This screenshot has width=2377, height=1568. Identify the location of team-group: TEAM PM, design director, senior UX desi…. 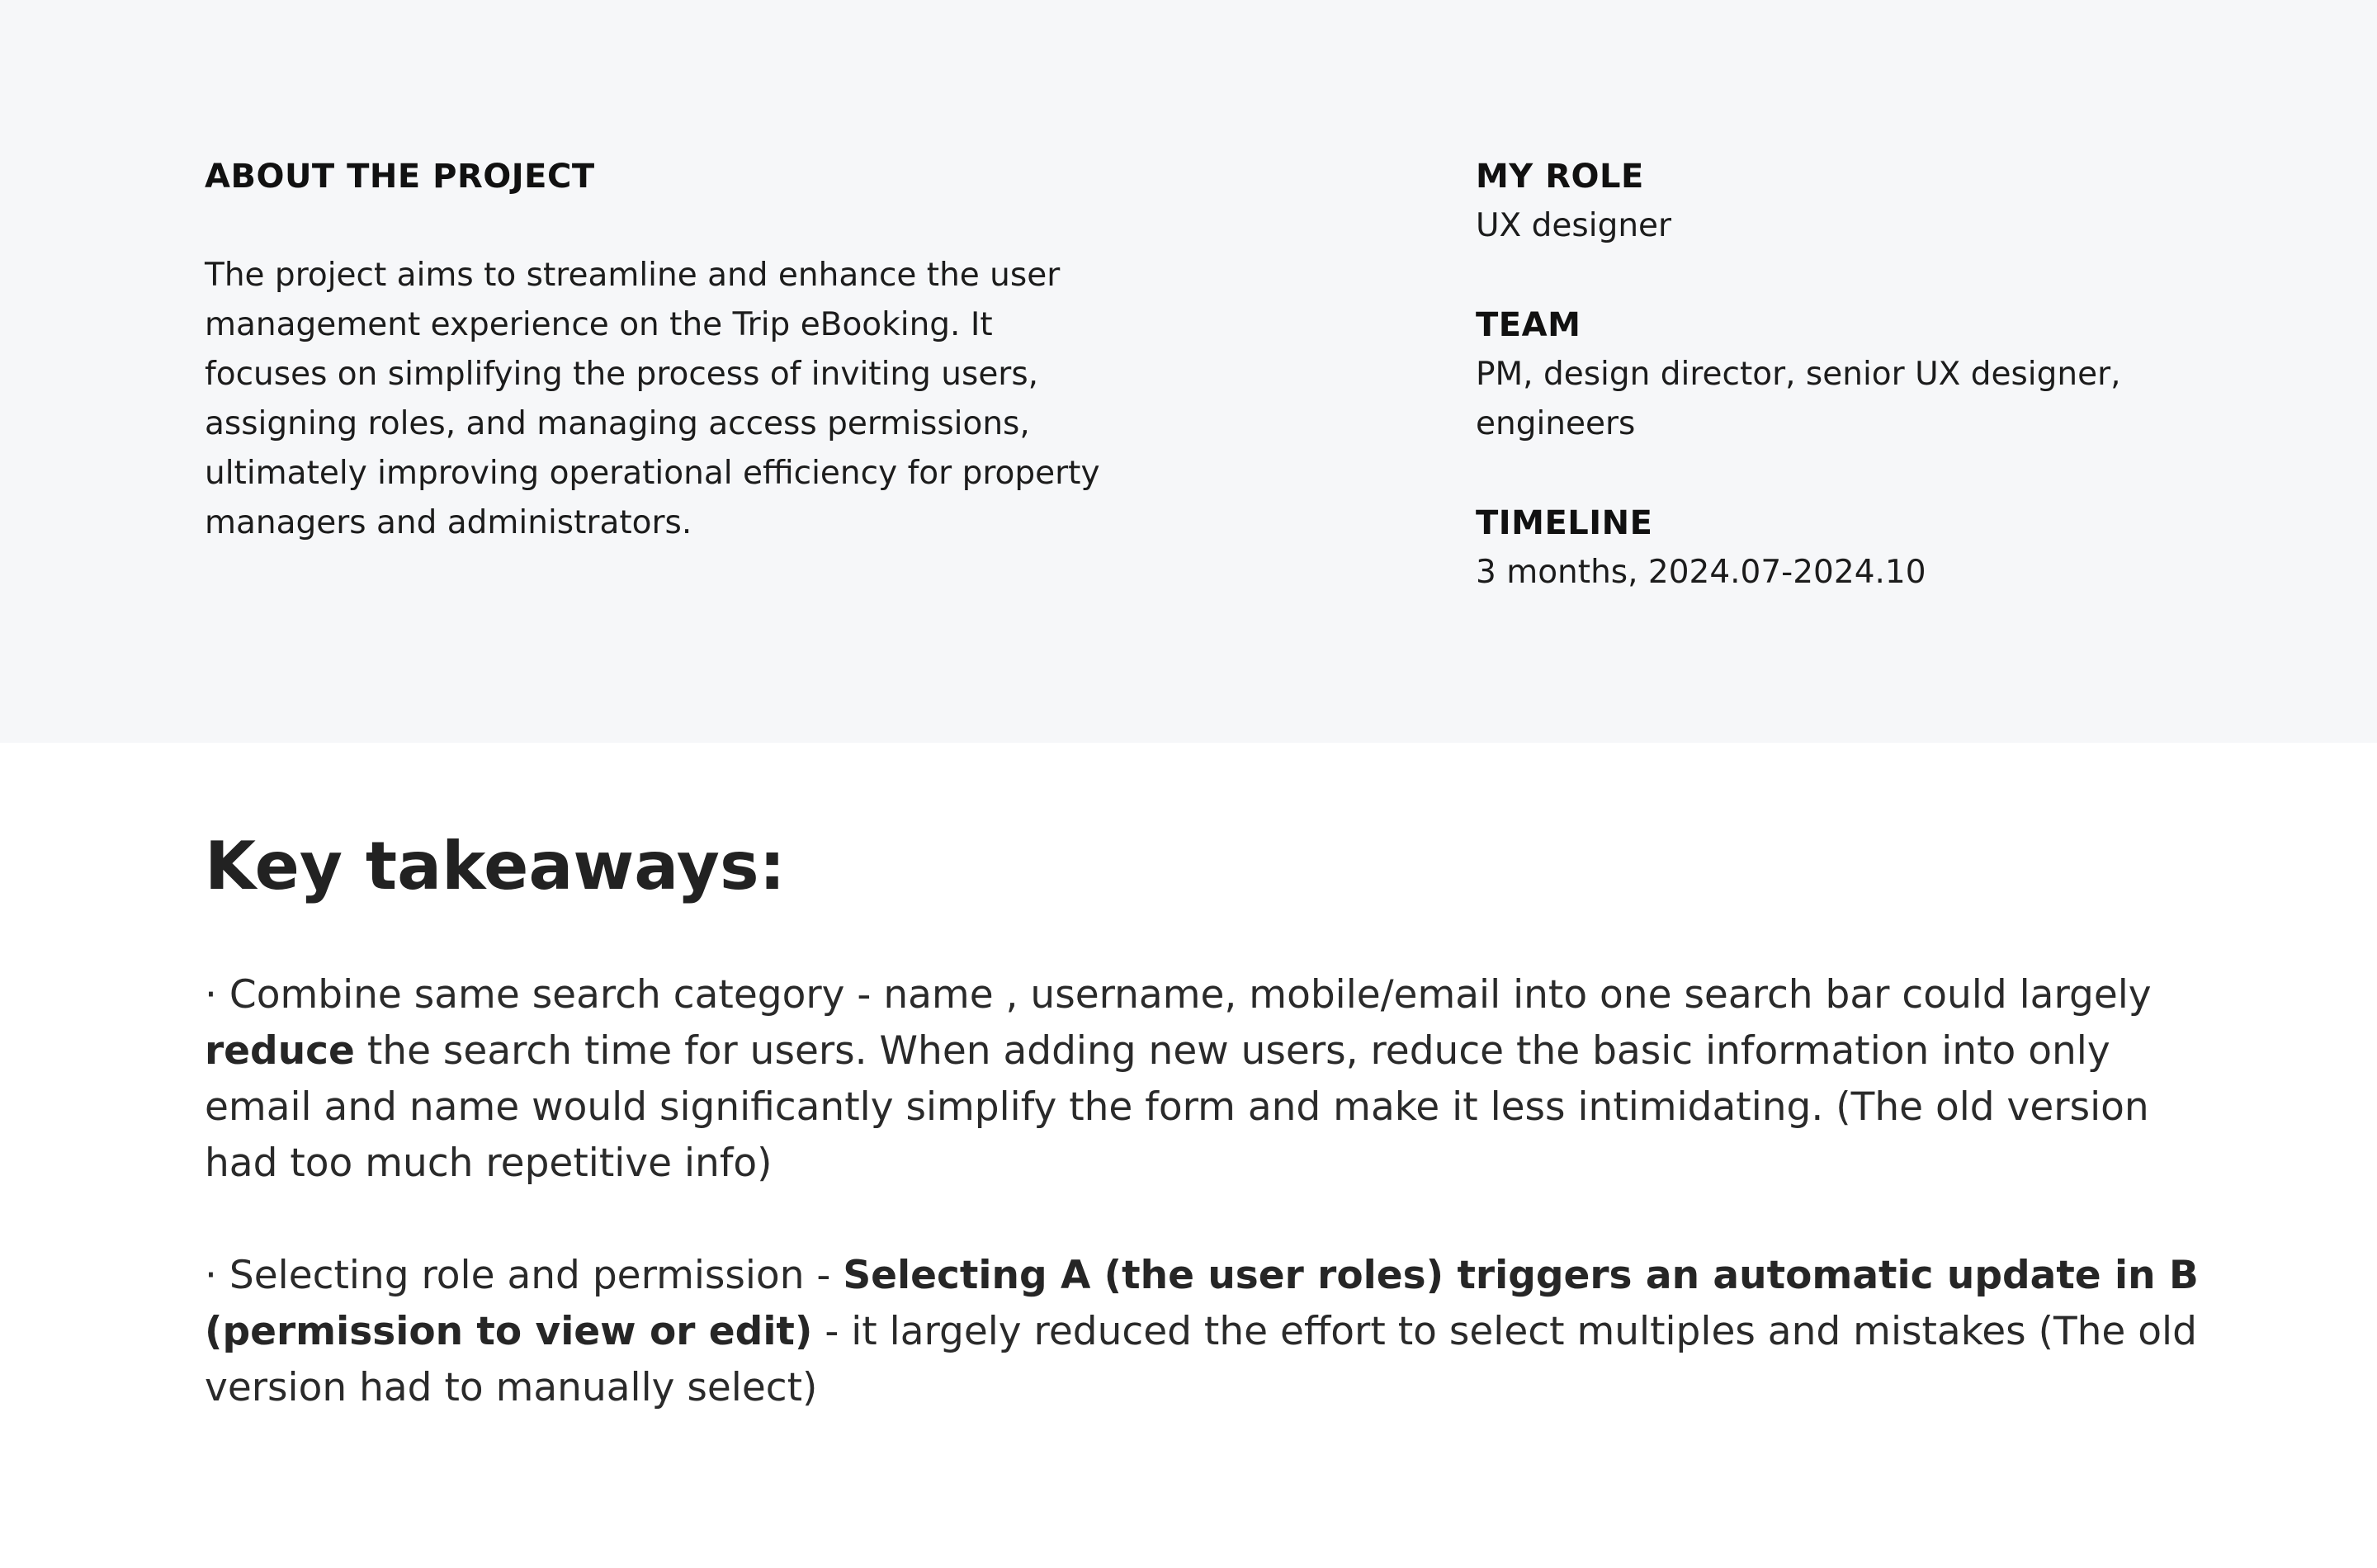
(1847, 374).